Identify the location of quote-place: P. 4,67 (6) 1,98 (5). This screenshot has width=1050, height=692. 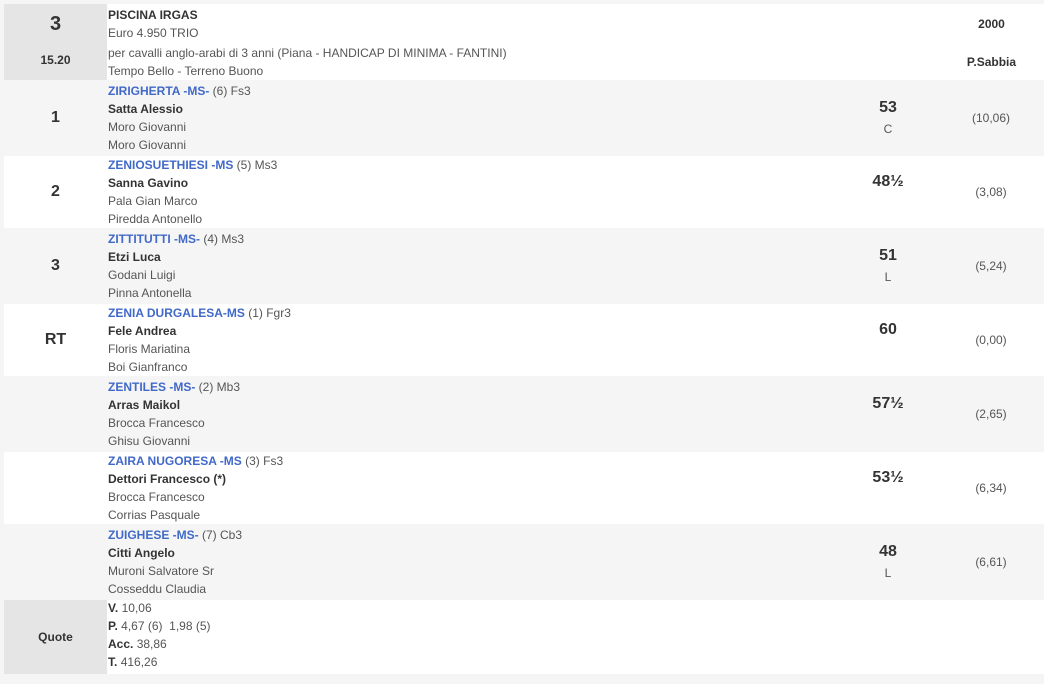
(159, 626).